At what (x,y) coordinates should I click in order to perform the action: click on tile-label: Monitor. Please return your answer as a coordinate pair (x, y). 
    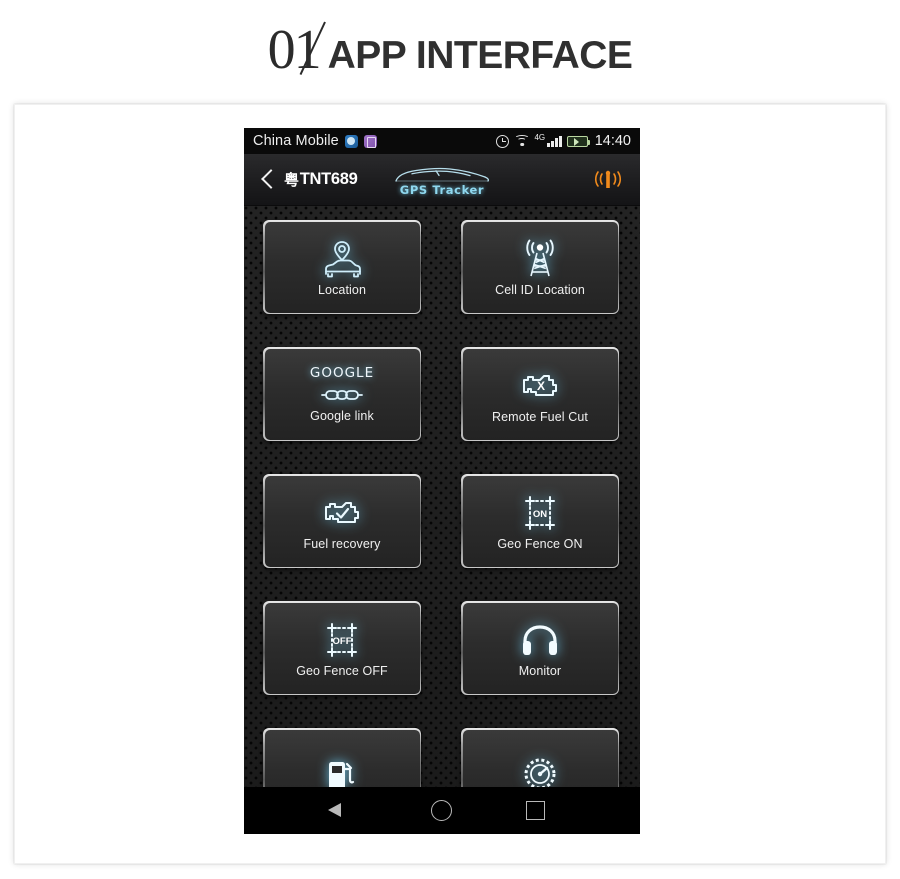
    Looking at the image, I should click on (540, 670).